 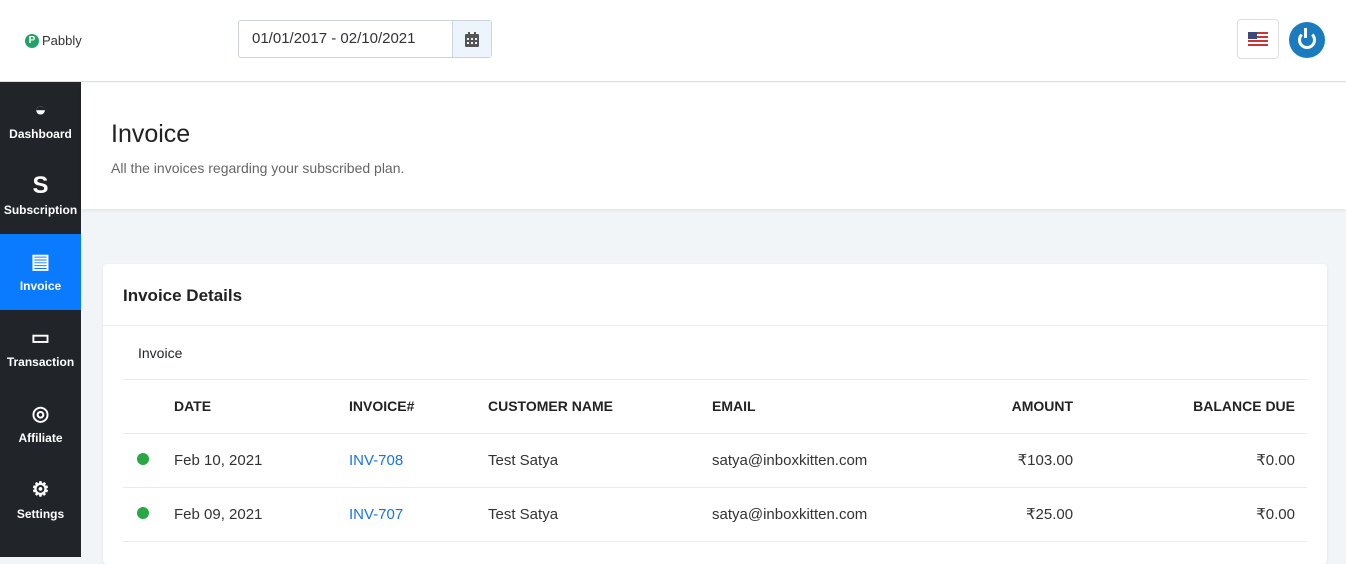 I want to click on cell-amount: ₹25.00, so click(x=1014, y=514).